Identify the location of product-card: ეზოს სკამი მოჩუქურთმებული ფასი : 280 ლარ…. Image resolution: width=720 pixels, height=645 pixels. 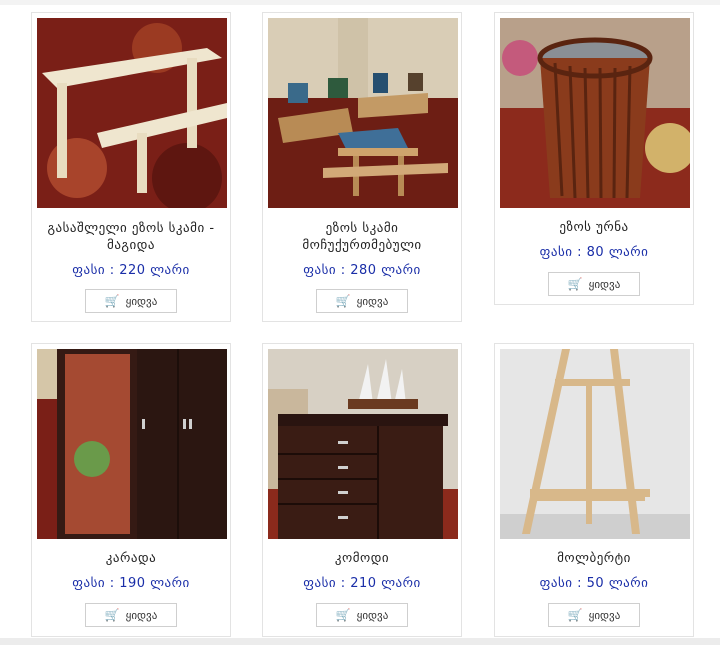
(362, 167).